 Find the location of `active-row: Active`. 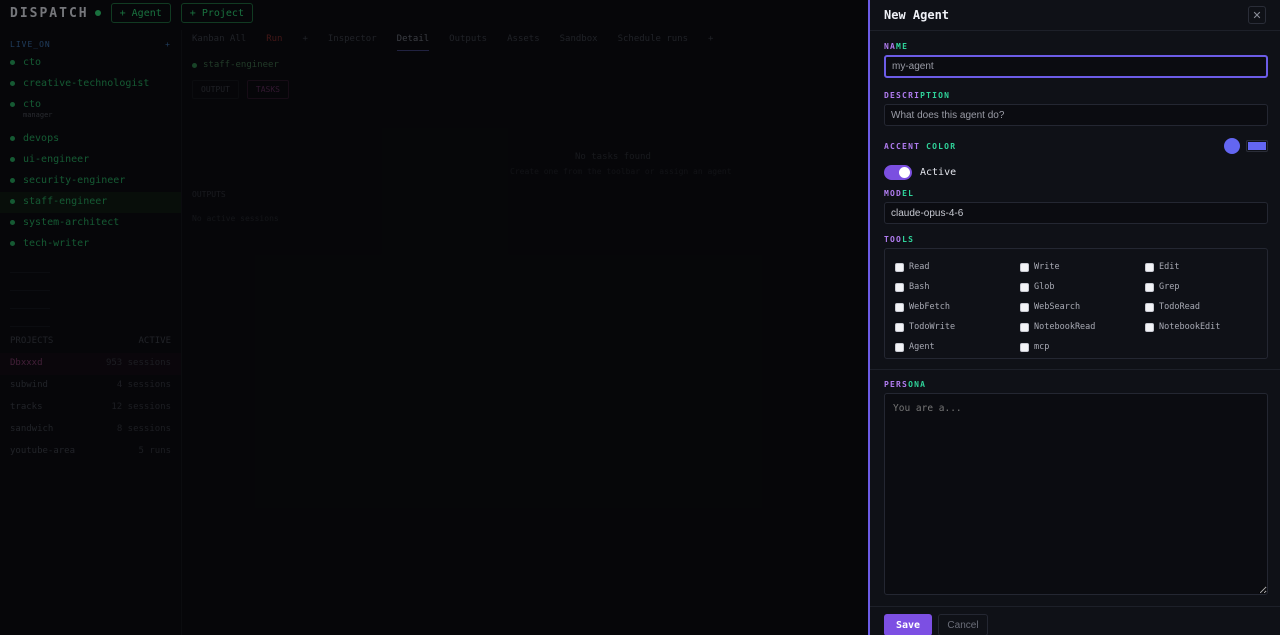

active-row: Active is located at coordinates (1076, 172).